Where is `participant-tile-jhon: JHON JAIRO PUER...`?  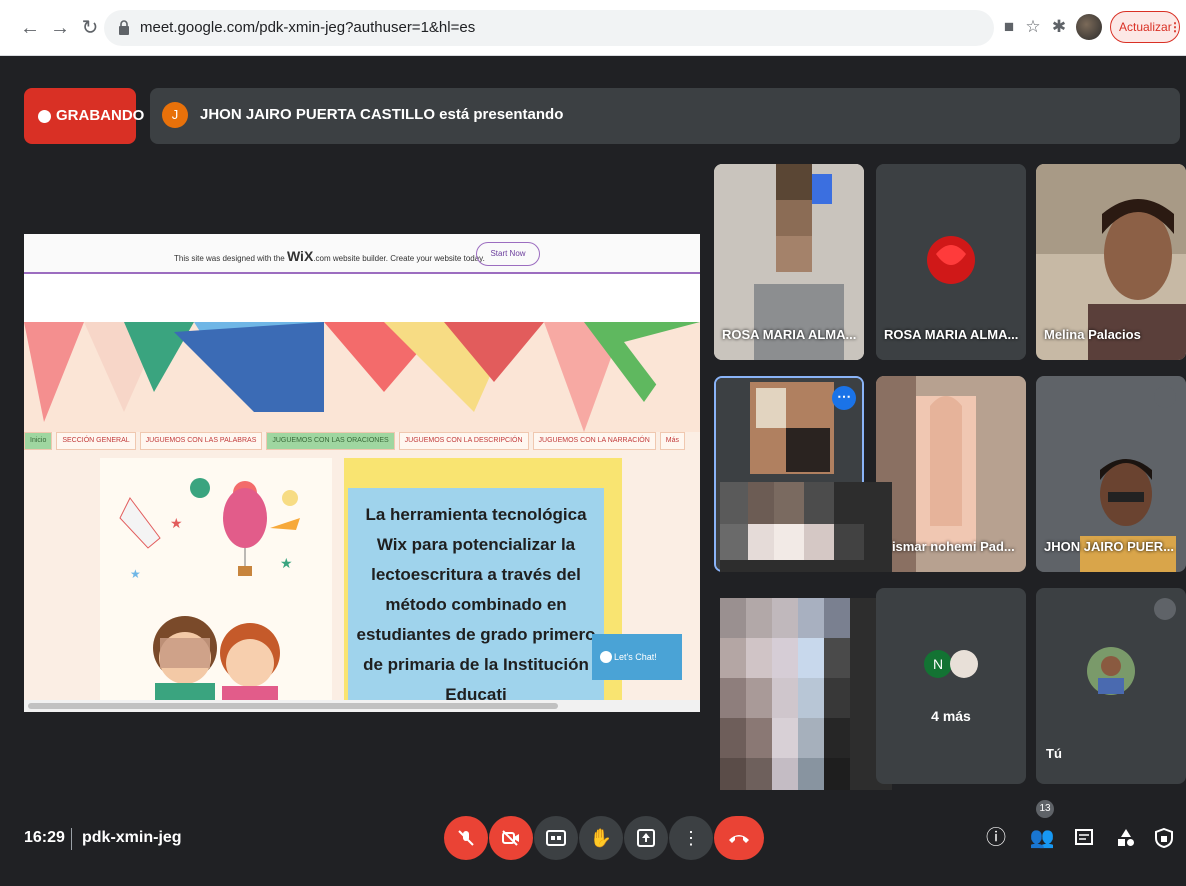
participant-tile-jhon: JHON JAIRO PUER... is located at coordinates (1111, 474).